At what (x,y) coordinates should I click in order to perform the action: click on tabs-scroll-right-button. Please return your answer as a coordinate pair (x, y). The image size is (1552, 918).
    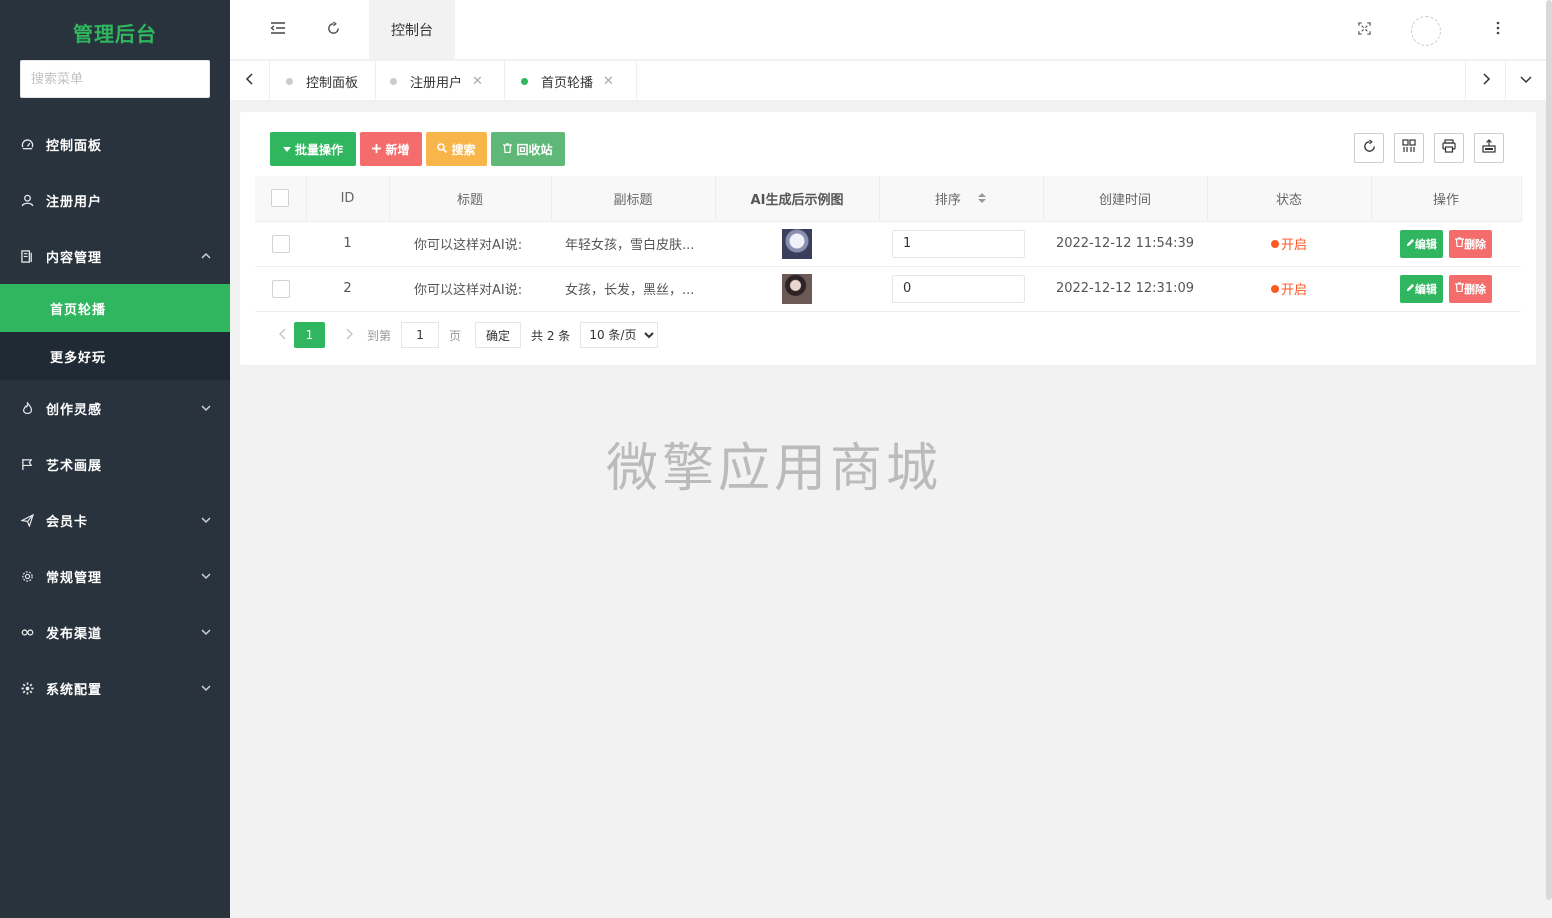
    Looking at the image, I should click on (1485, 81).